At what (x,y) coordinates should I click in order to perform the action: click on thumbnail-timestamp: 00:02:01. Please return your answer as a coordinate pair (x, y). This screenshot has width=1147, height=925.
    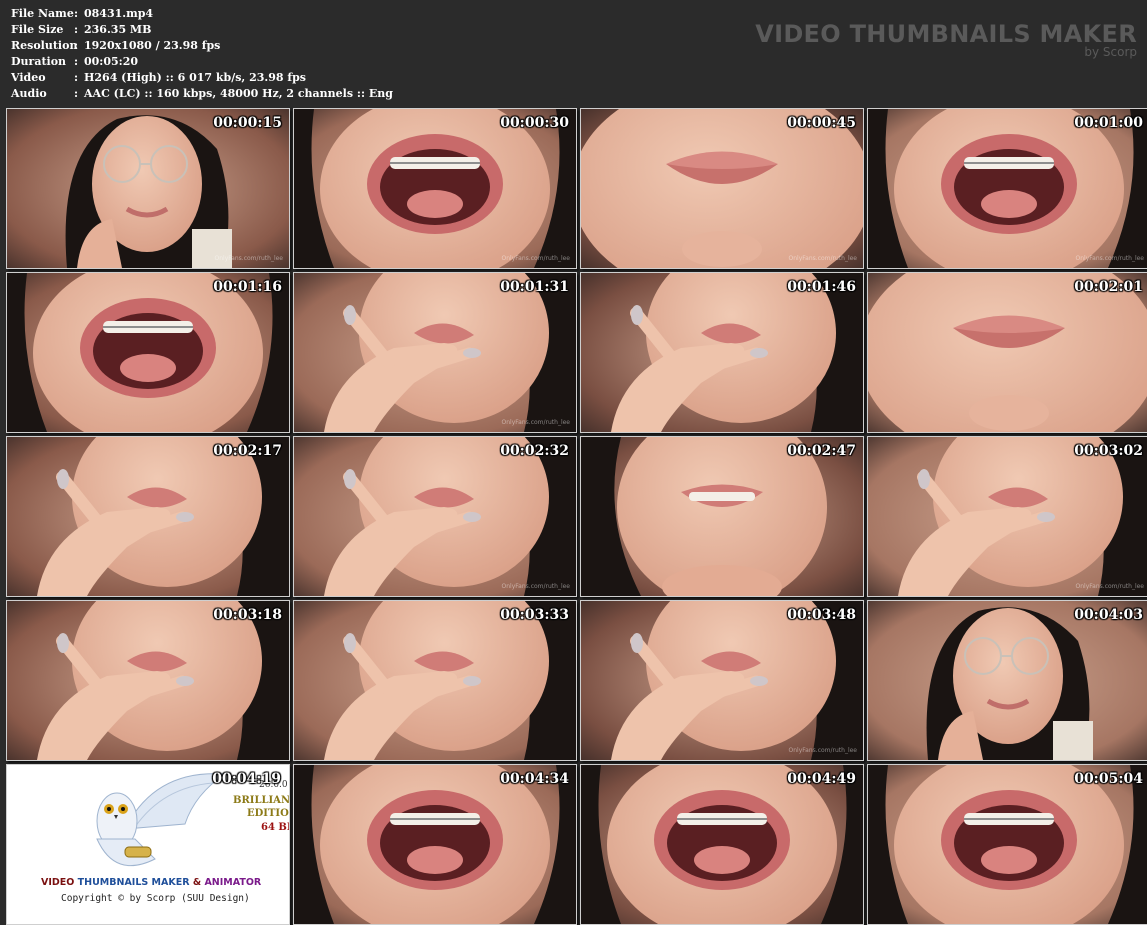
    Looking at the image, I should click on (1108, 287).